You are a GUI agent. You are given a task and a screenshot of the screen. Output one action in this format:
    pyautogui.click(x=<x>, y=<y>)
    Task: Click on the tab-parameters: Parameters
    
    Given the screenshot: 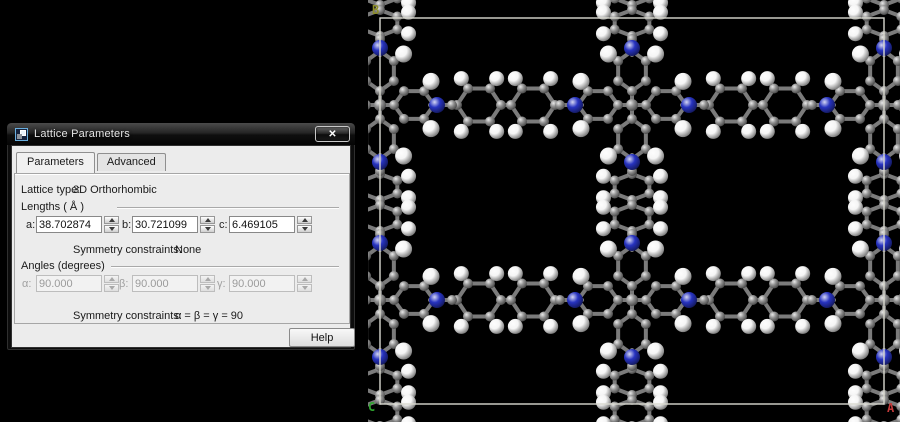 What is the action you would take?
    pyautogui.click(x=55, y=162)
    